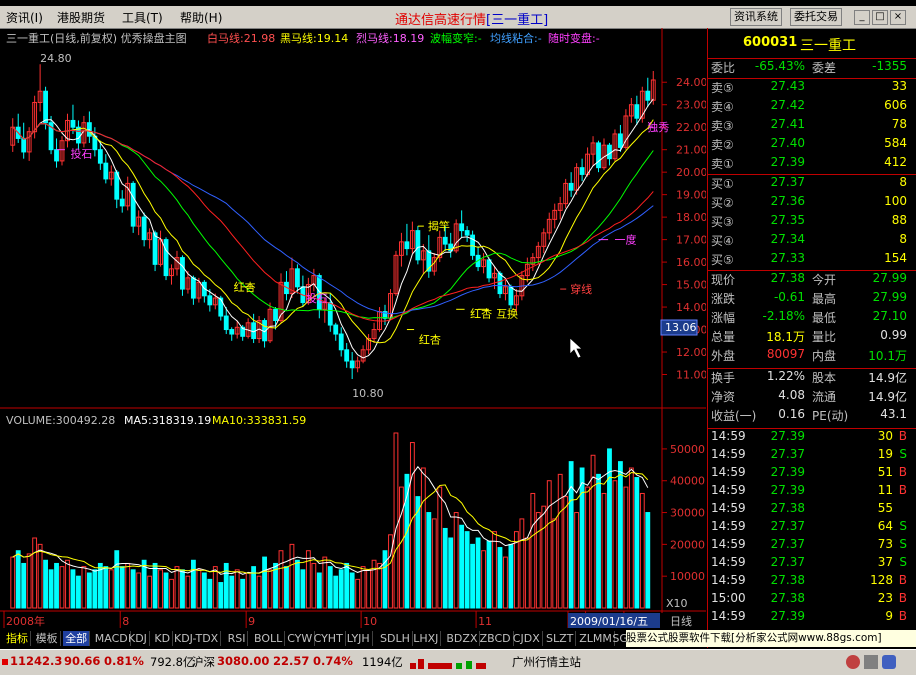 This screenshot has height=675, width=916. I want to click on period-label: 日线, so click(681, 621).